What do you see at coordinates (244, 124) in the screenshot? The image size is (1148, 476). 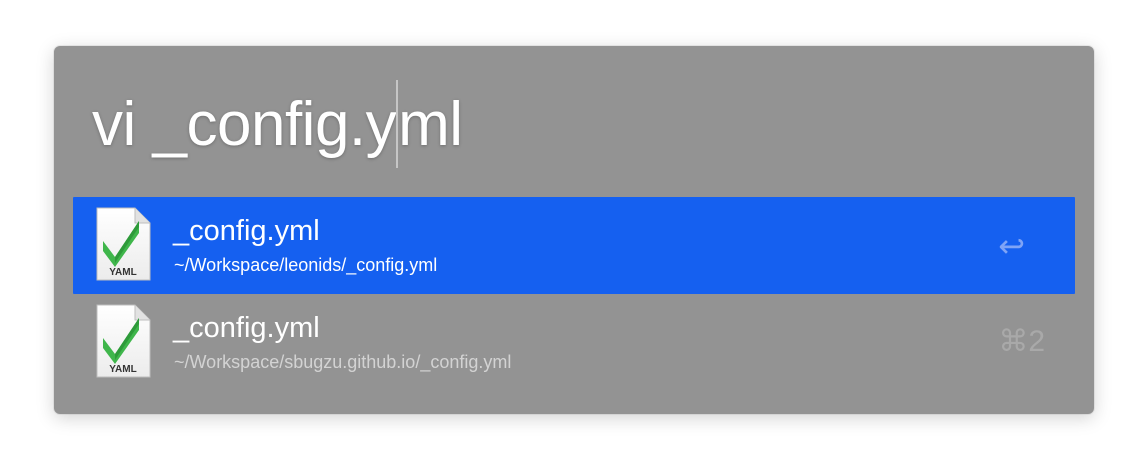 I see `query-text-before-caret: vi _config.y` at bounding box center [244, 124].